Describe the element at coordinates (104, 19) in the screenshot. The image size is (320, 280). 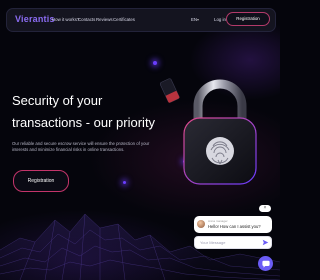
I see `nav-link-reviews: Reviews` at that location.